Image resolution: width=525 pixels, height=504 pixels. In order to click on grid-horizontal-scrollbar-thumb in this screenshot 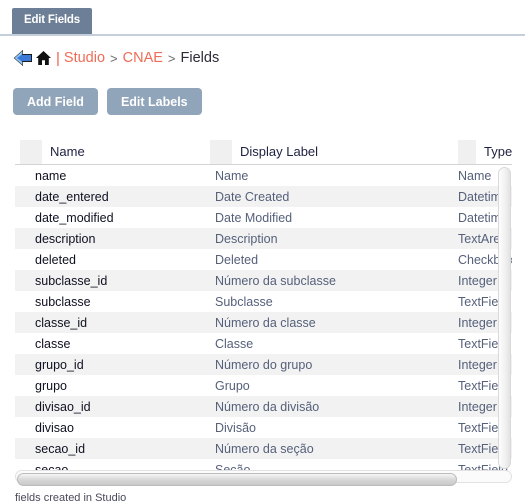, I will do `click(237, 479)`.